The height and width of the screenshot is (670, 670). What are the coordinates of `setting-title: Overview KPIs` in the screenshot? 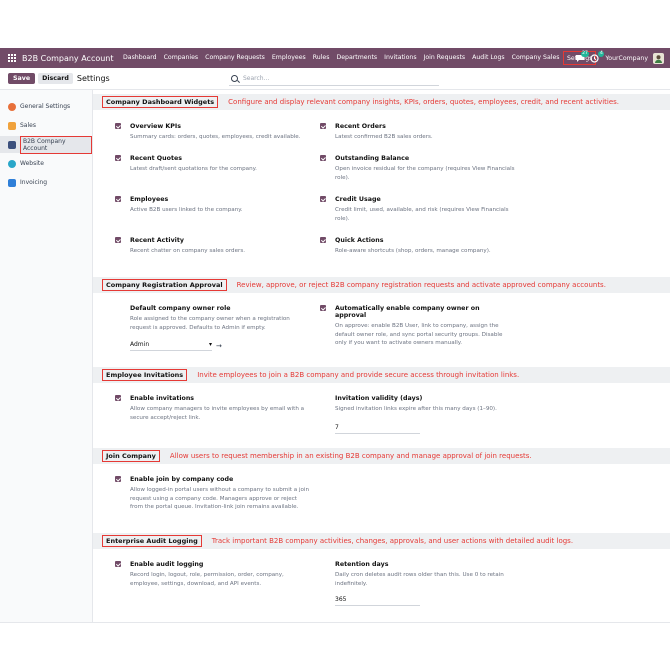 It's located at (155, 126).